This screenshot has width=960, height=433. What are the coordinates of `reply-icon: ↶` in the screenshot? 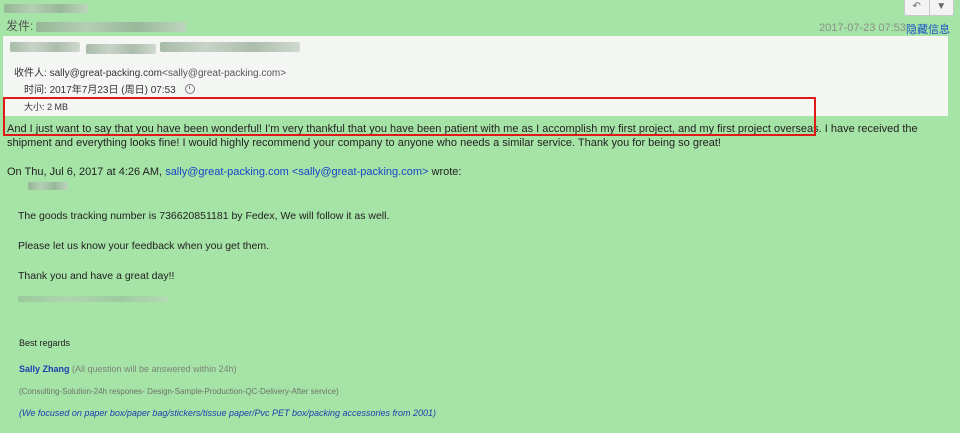 It's located at (917, 7).